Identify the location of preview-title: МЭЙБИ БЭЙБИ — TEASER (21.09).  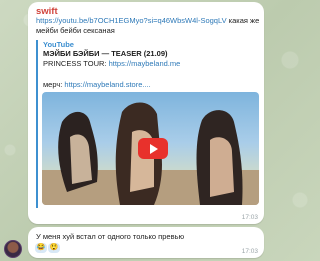
(105, 53).